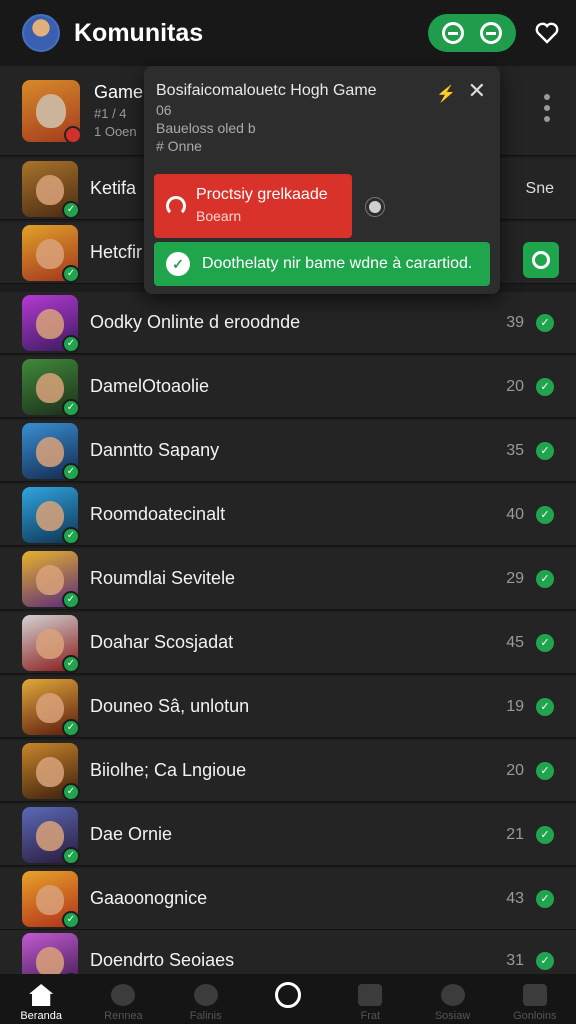 This screenshot has width=576, height=1024. Describe the element at coordinates (206, 128) in the screenshot. I see `popup-line: Baueloss oled b` at that location.